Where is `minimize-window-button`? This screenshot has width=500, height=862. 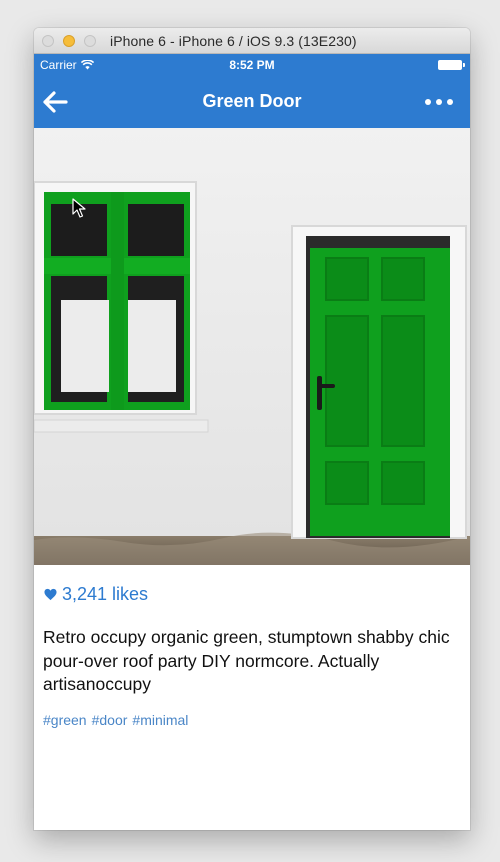 minimize-window-button is located at coordinates (69, 41).